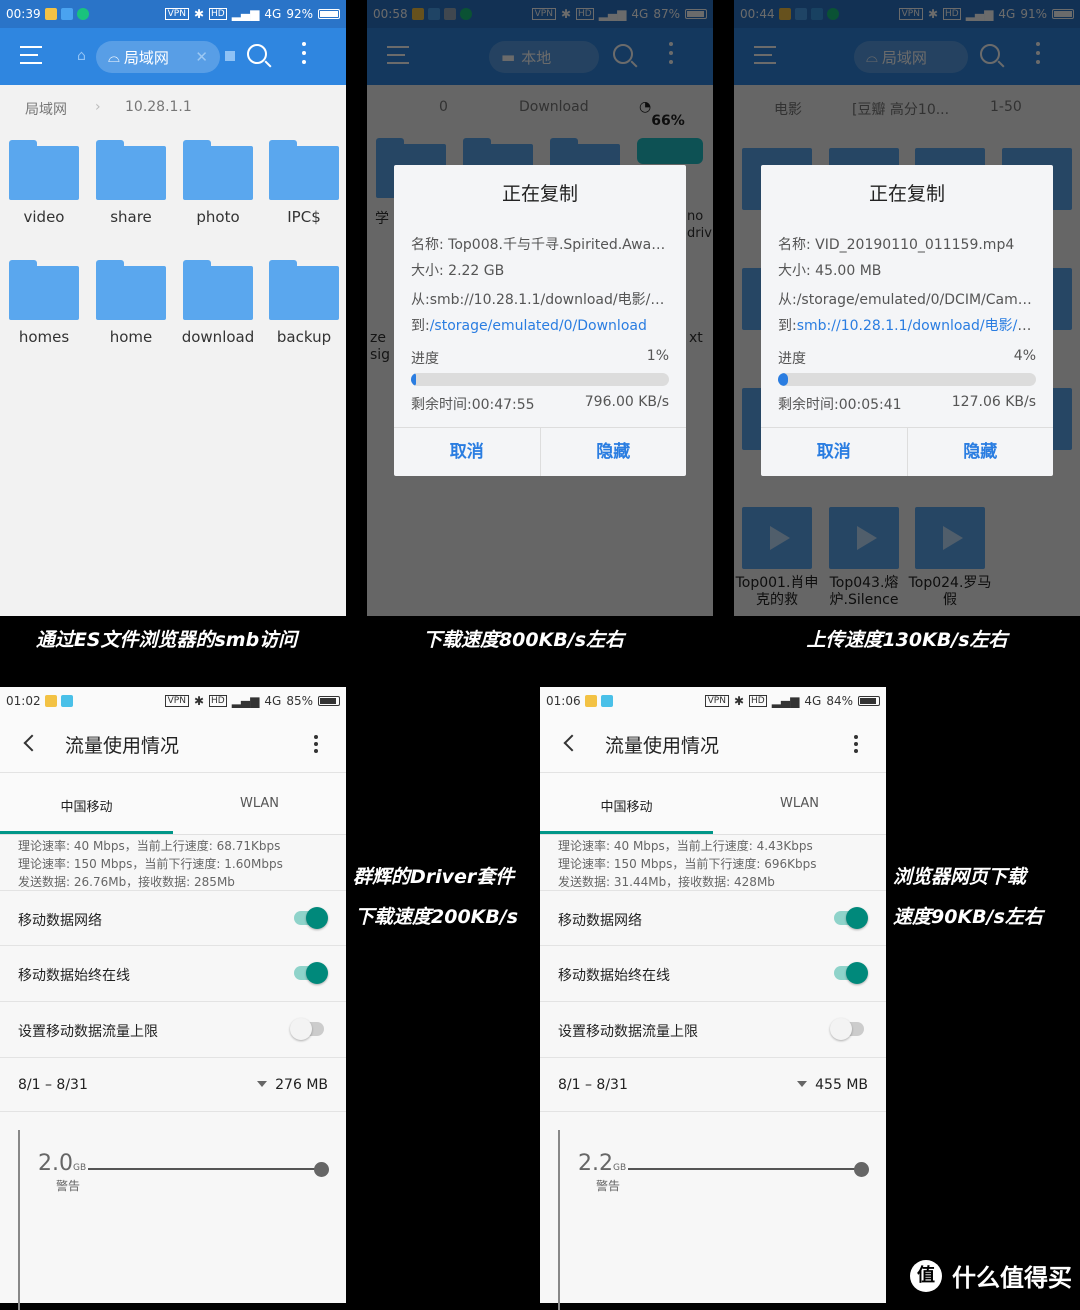  I want to click on home-icon: ⌂, so click(81, 56).